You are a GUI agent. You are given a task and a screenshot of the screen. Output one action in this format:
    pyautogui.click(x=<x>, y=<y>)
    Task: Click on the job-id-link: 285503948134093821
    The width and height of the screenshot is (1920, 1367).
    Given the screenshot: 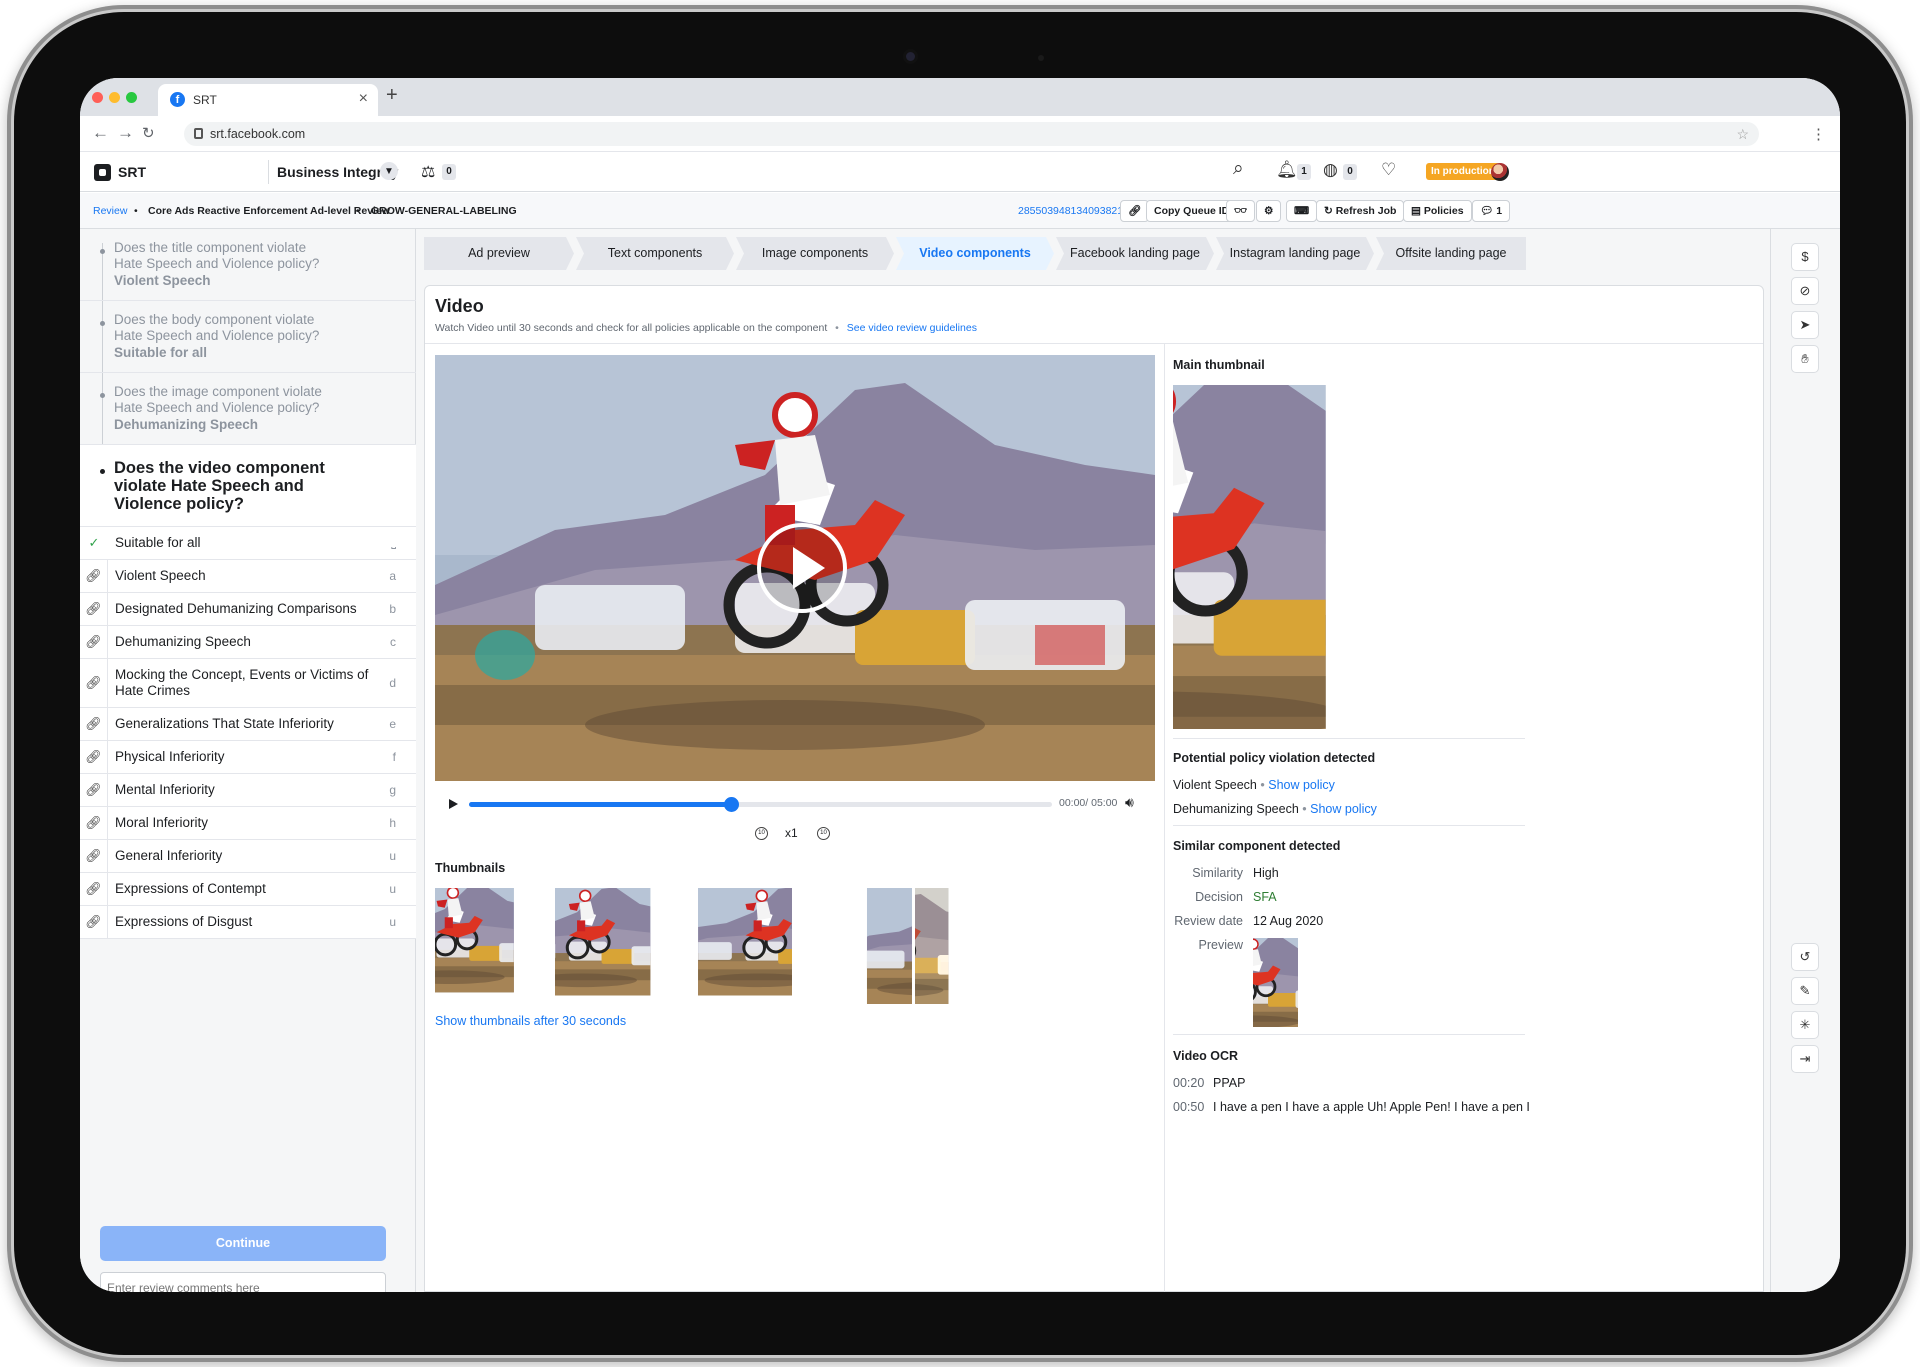 What is the action you would take?
    pyautogui.click(x=1070, y=211)
    